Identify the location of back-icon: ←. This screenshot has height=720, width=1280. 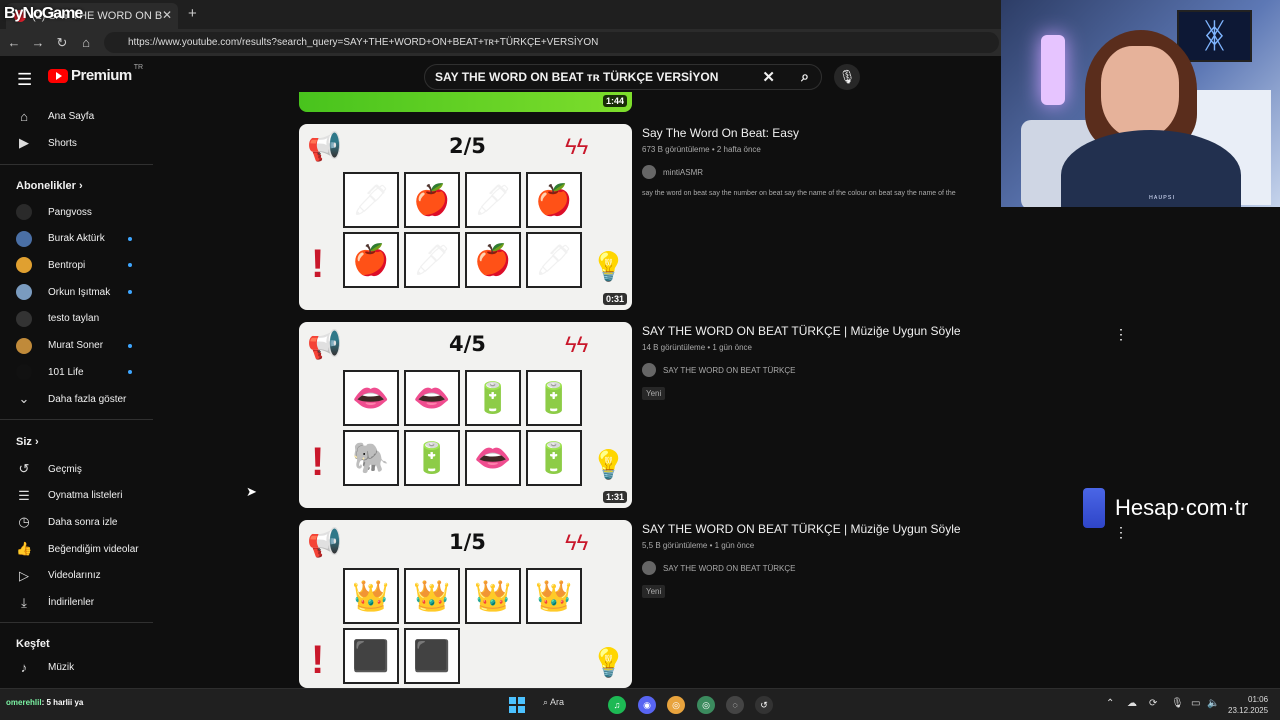
(14, 42).